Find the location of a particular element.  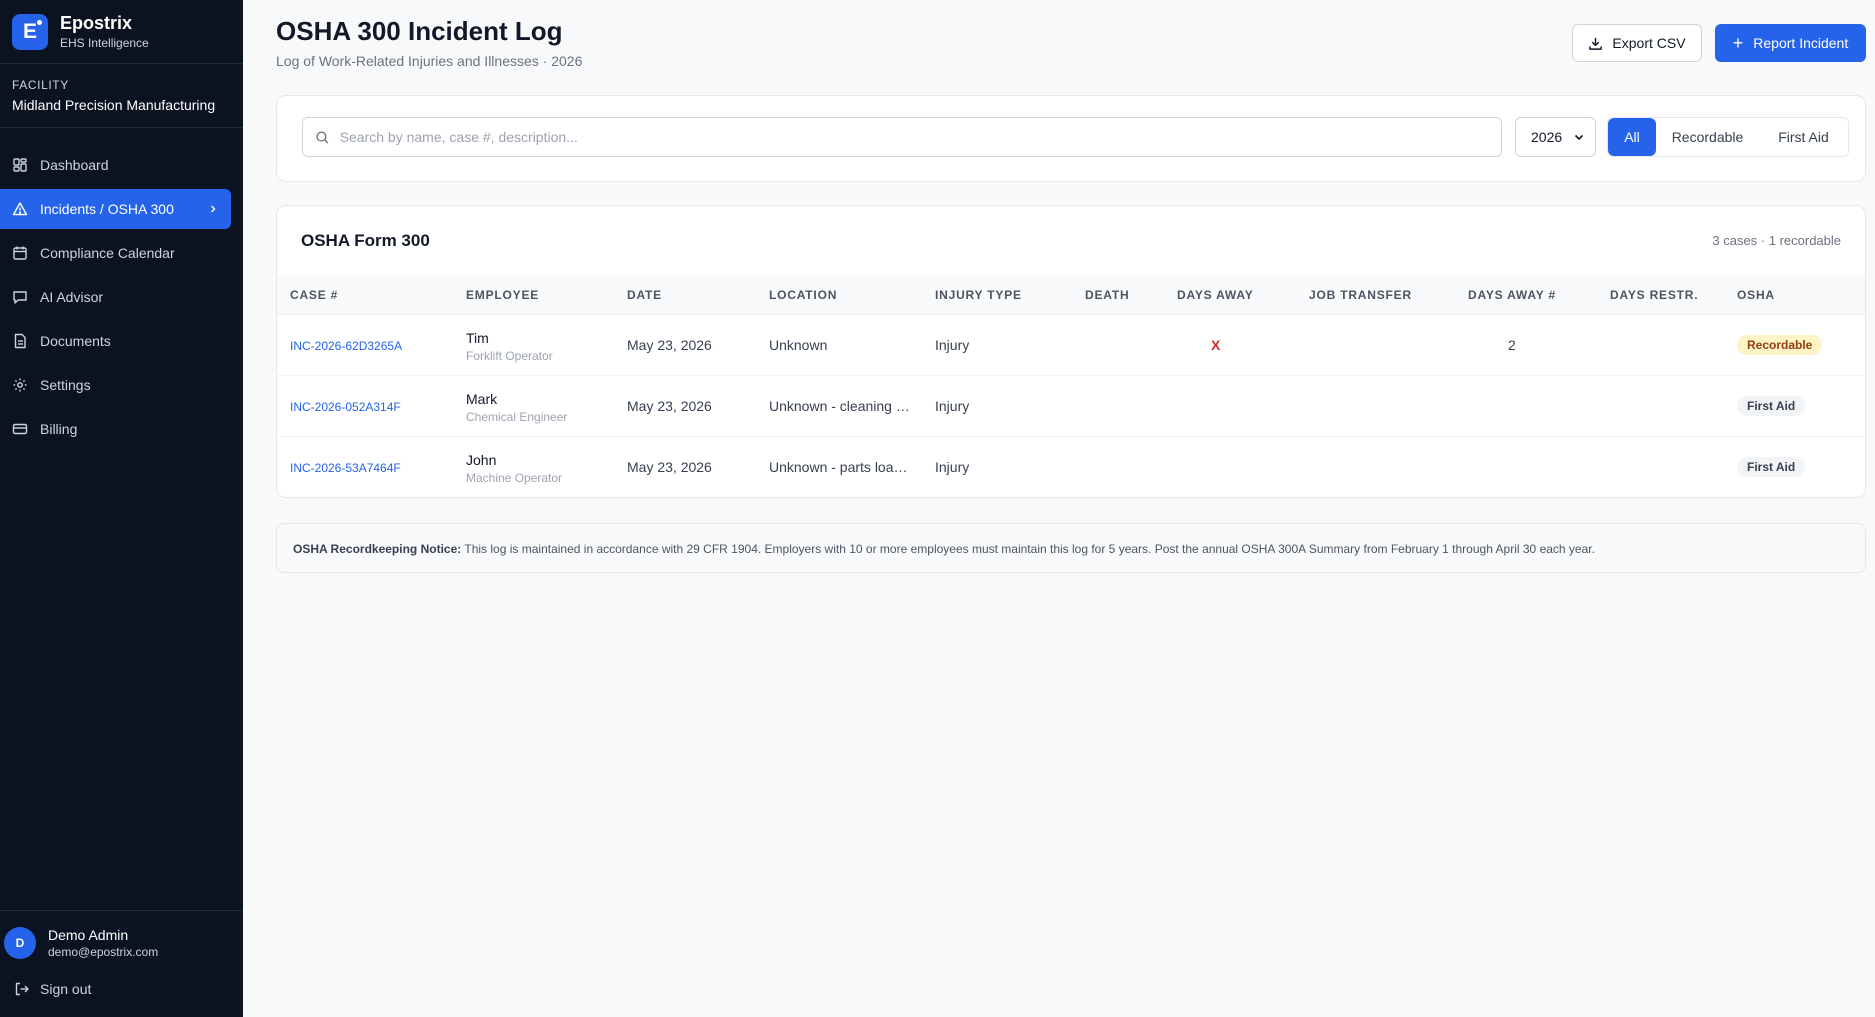

user-email: demo@epostrix.com is located at coordinates (103, 952).